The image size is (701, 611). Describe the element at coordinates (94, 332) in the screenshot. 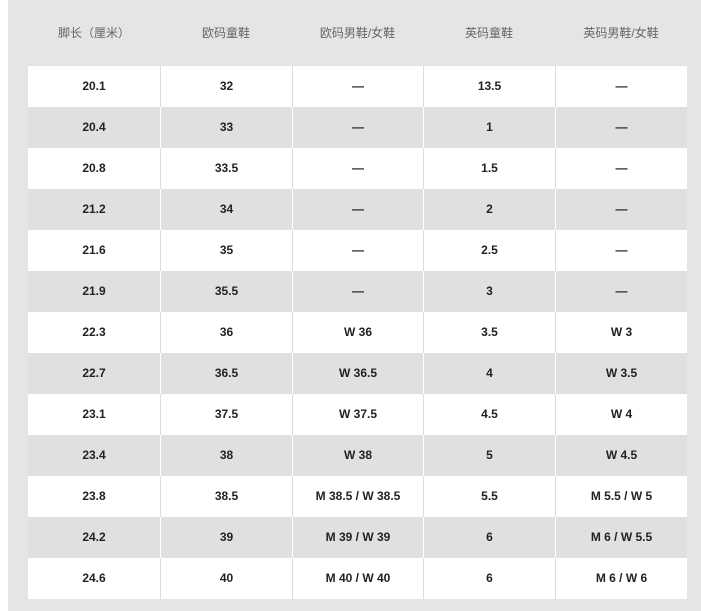

I see `foot-length-cell: 22.3` at that location.